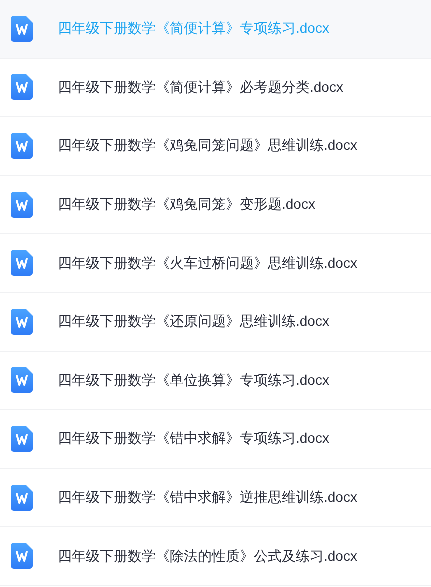 This screenshot has height=587, width=431. What do you see at coordinates (208, 146) in the screenshot?
I see `file-name: 四年级下册数学《鸡兔同笼问题》思维训练.docx` at bounding box center [208, 146].